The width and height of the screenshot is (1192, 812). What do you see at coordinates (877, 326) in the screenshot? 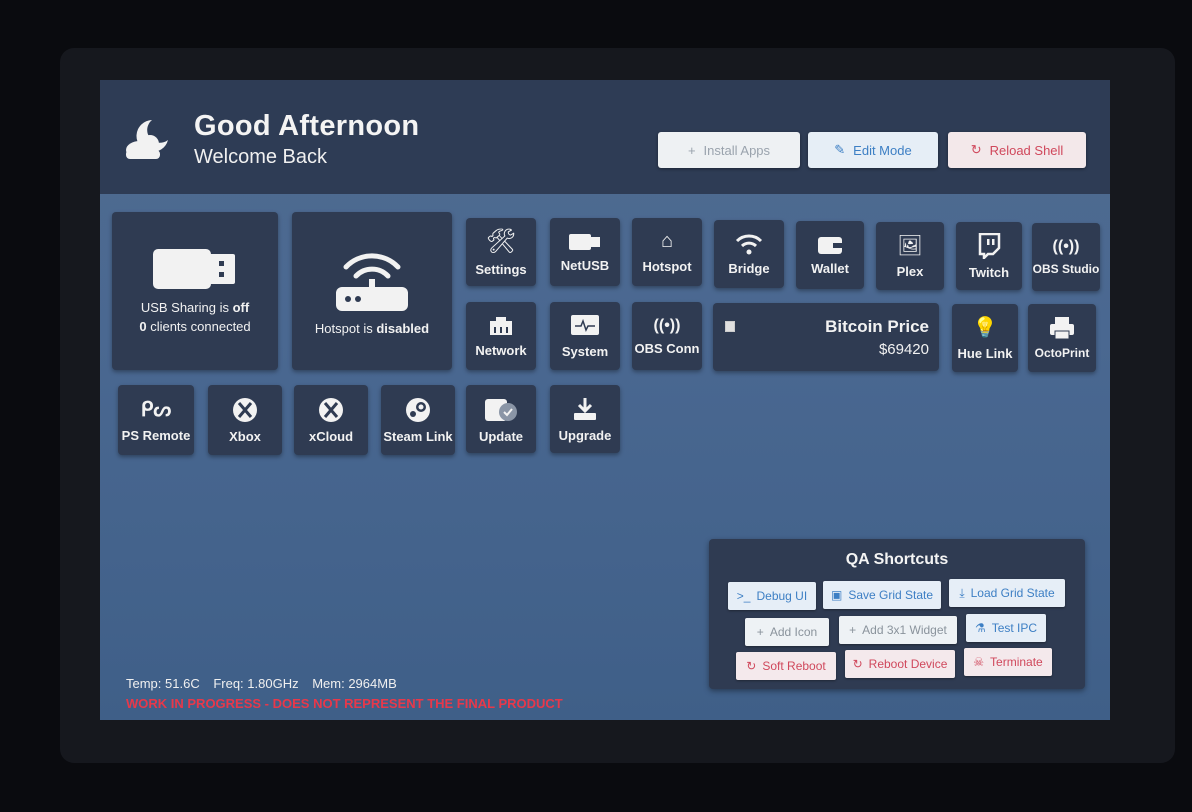
I see `bitcoin-title: Bitcoin Price` at bounding box center [877, 326].